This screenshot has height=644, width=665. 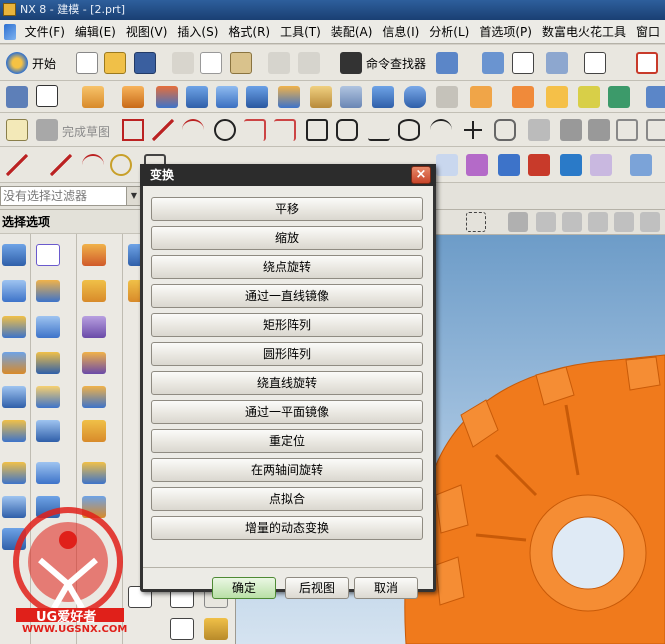 What do you see at coordinates (287, 325) in the screenshot?
I see `rectangular-array-button: 矩形阵列` at bounding box center [287, 325].